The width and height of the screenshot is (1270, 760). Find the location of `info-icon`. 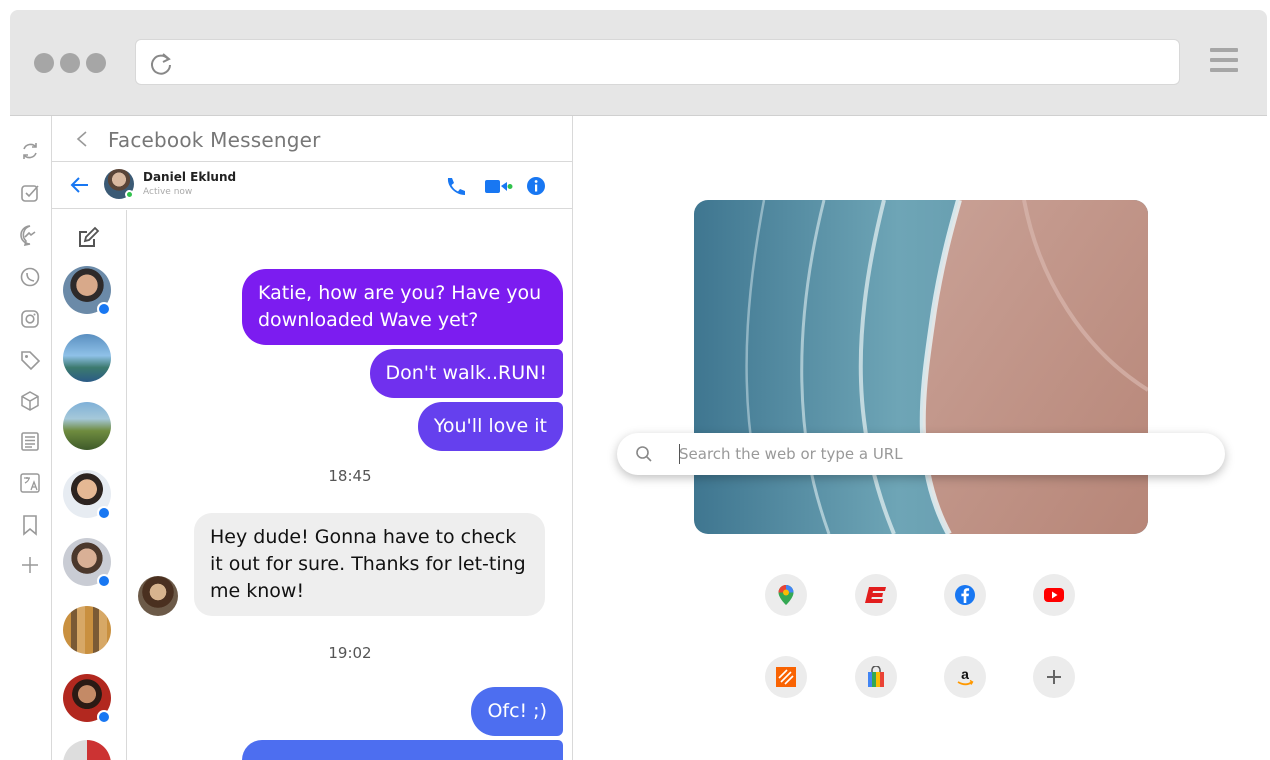

info-icon is located at coordinates (536, 186).